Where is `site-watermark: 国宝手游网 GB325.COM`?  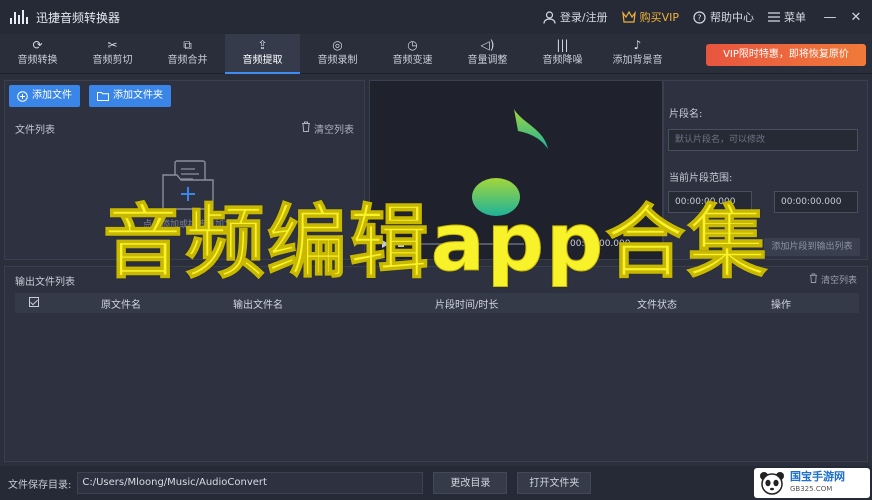
site-watermark: 国宝手游网 GB325.COM is located at coordinates (812, 483).